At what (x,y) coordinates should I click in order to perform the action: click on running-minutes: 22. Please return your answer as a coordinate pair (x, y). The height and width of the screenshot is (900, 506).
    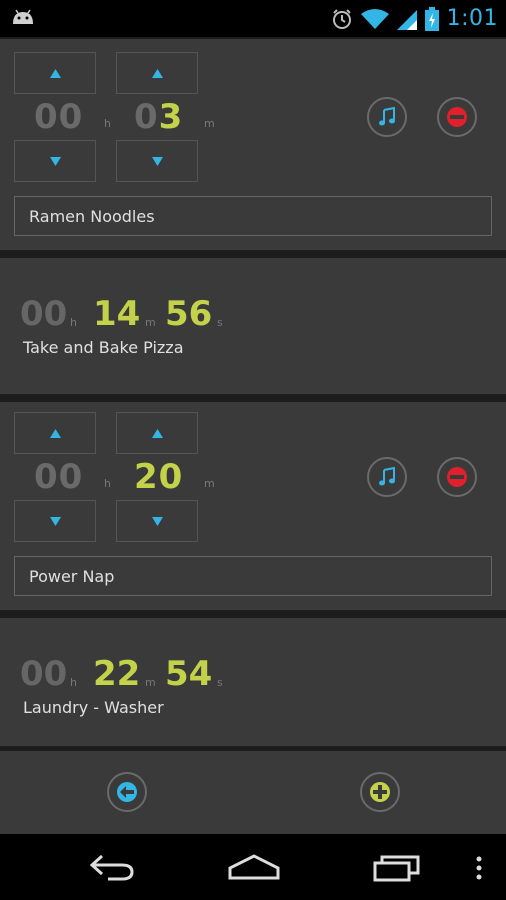
    Looking at the image, I should click on (117, 674).